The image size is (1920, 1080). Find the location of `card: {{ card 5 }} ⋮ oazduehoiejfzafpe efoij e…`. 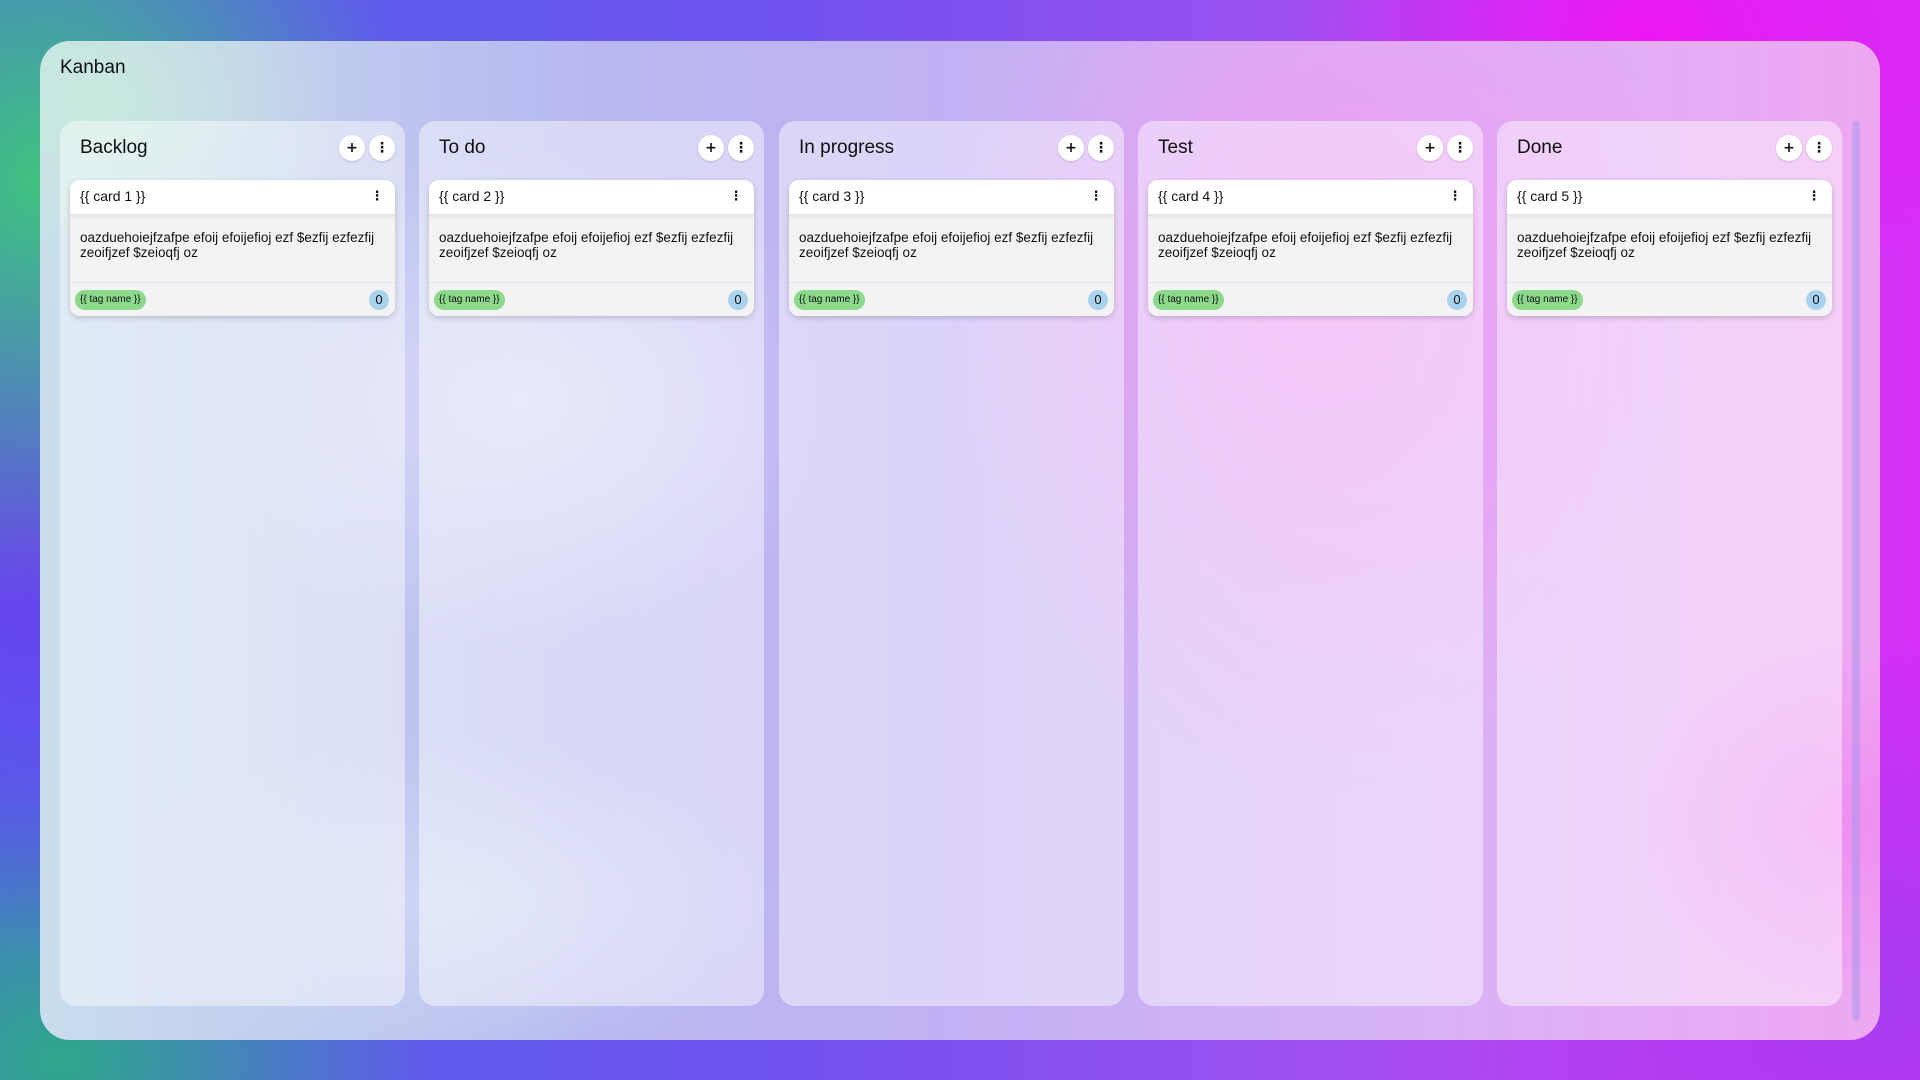

card: {{ card 5 }} ⋮ oazduehoiejfzafpe efoij e… is located at coordinates (1669, 248).